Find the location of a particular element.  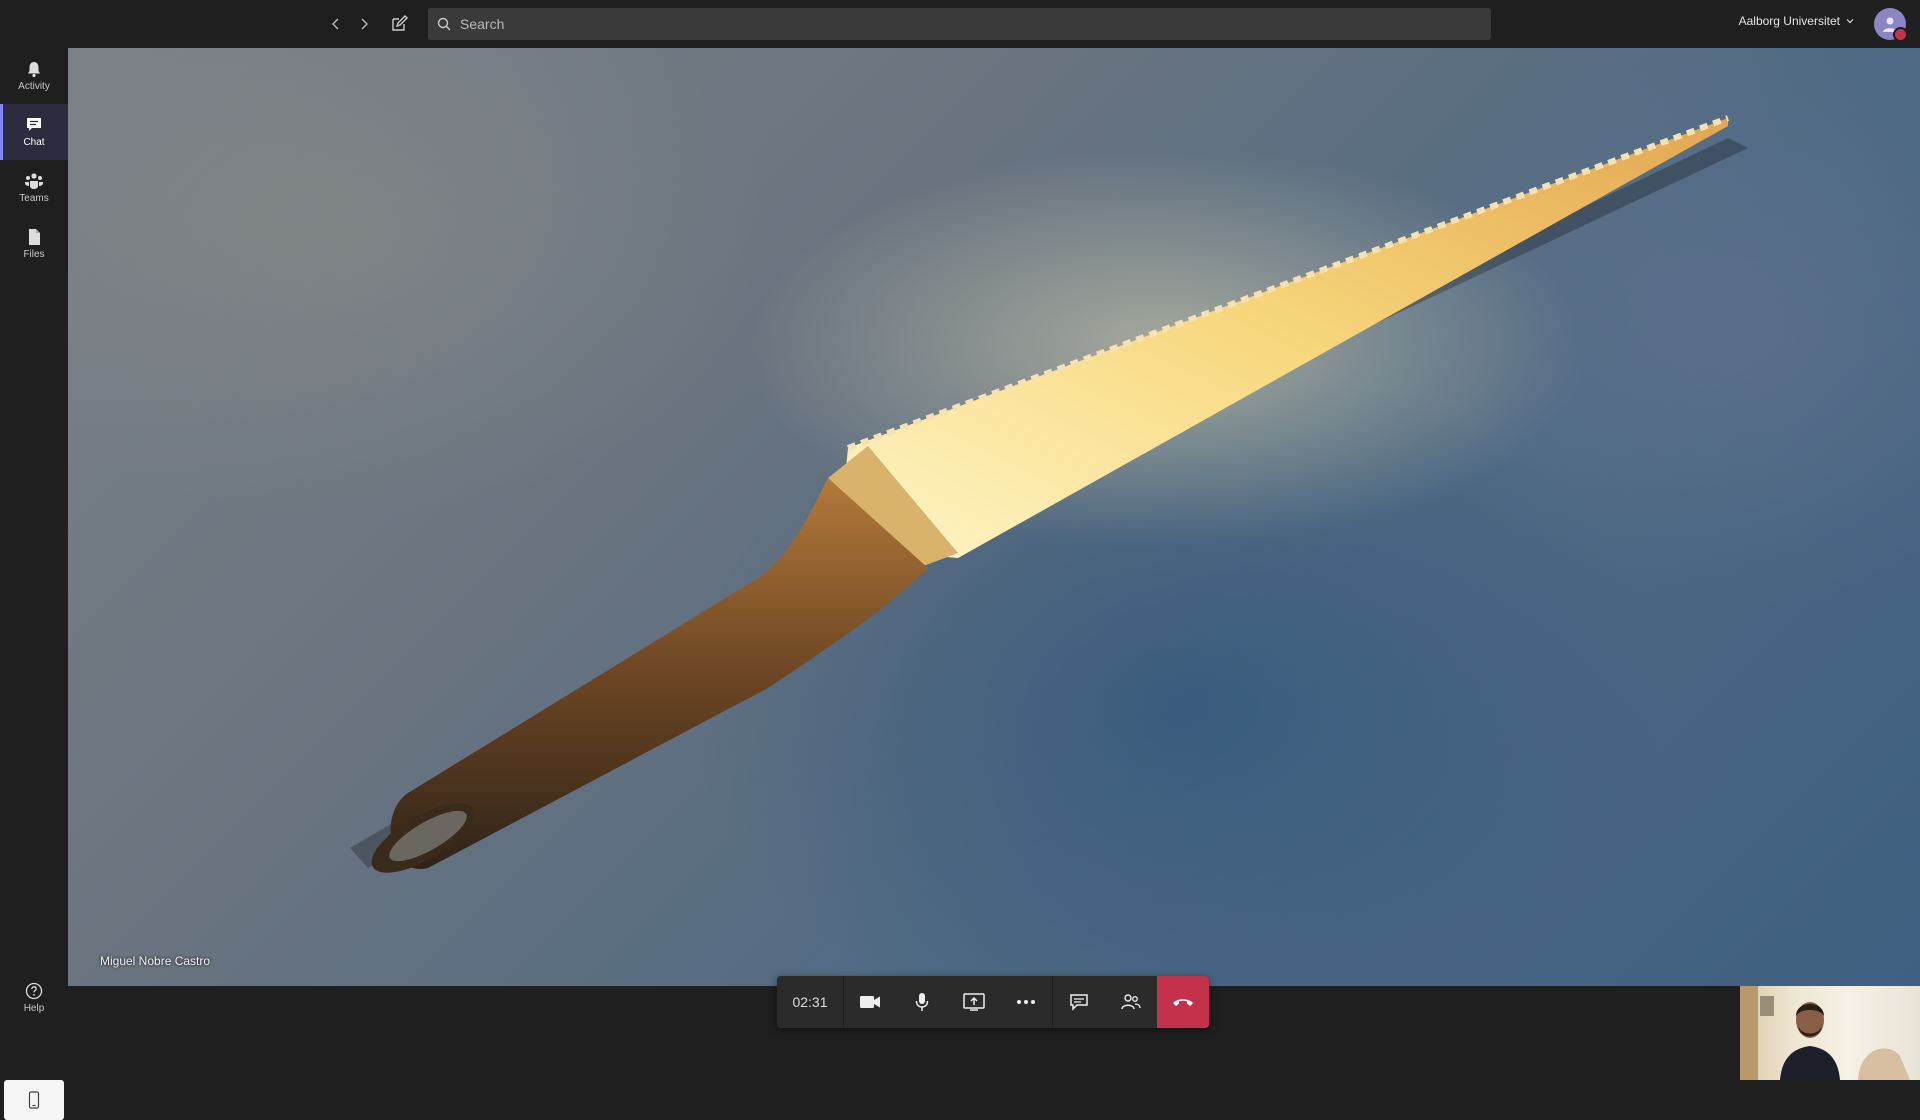

microphone-icon is located at coordinates (922, 1002).